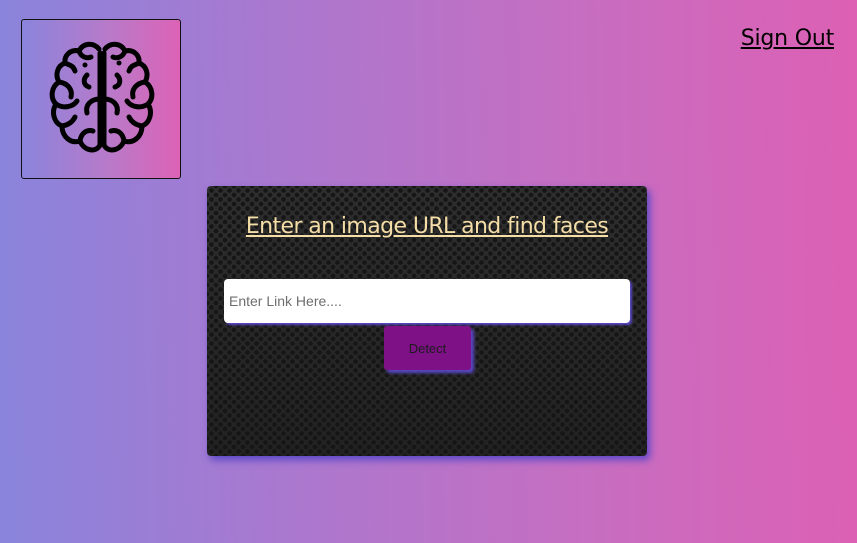  Describe the element at coordinates (427, 348) in the screenshot. I see `detect-button: Detect` at that location.